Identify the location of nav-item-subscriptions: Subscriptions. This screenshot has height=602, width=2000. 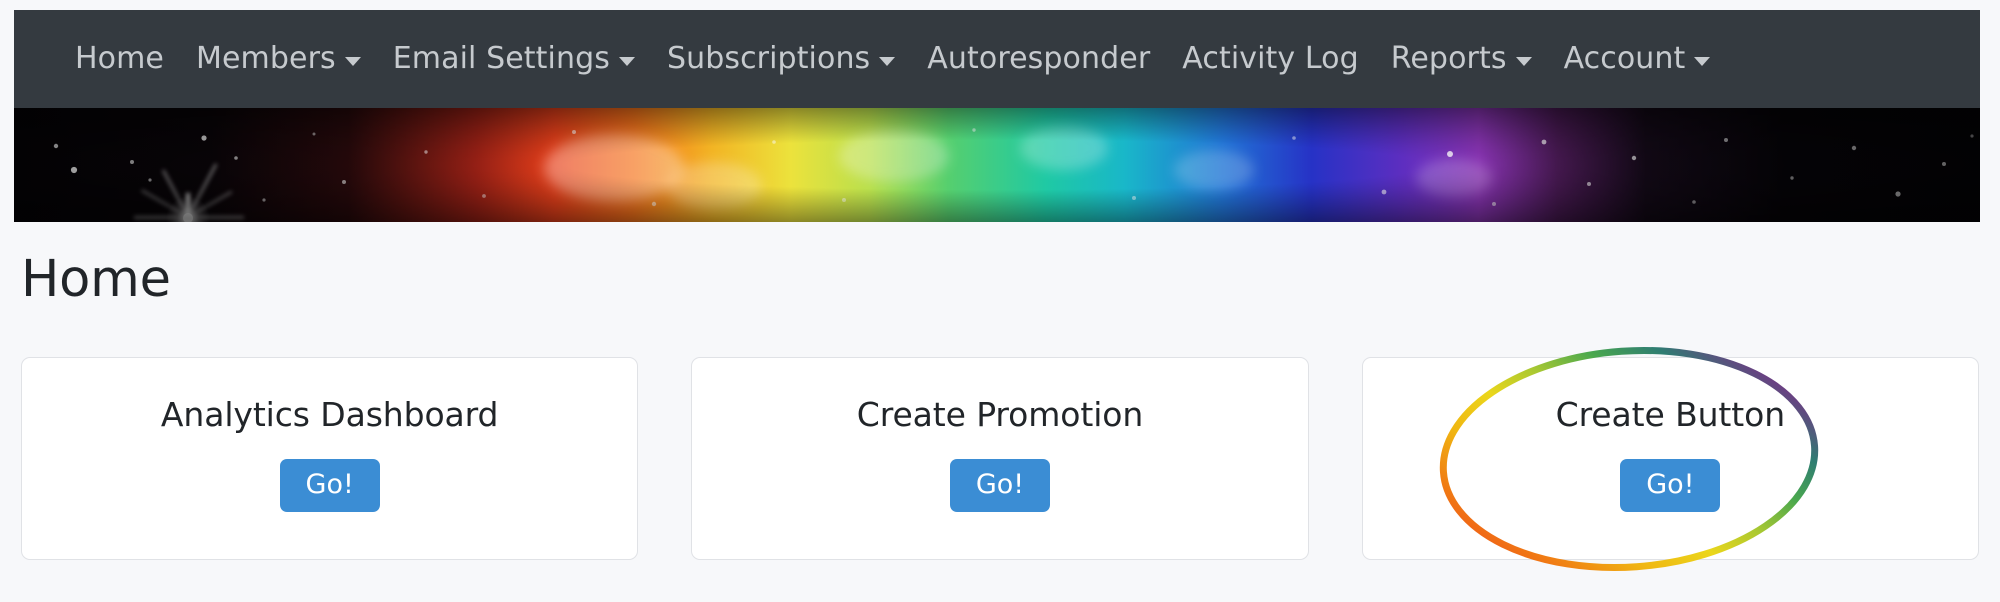
(781, 59).